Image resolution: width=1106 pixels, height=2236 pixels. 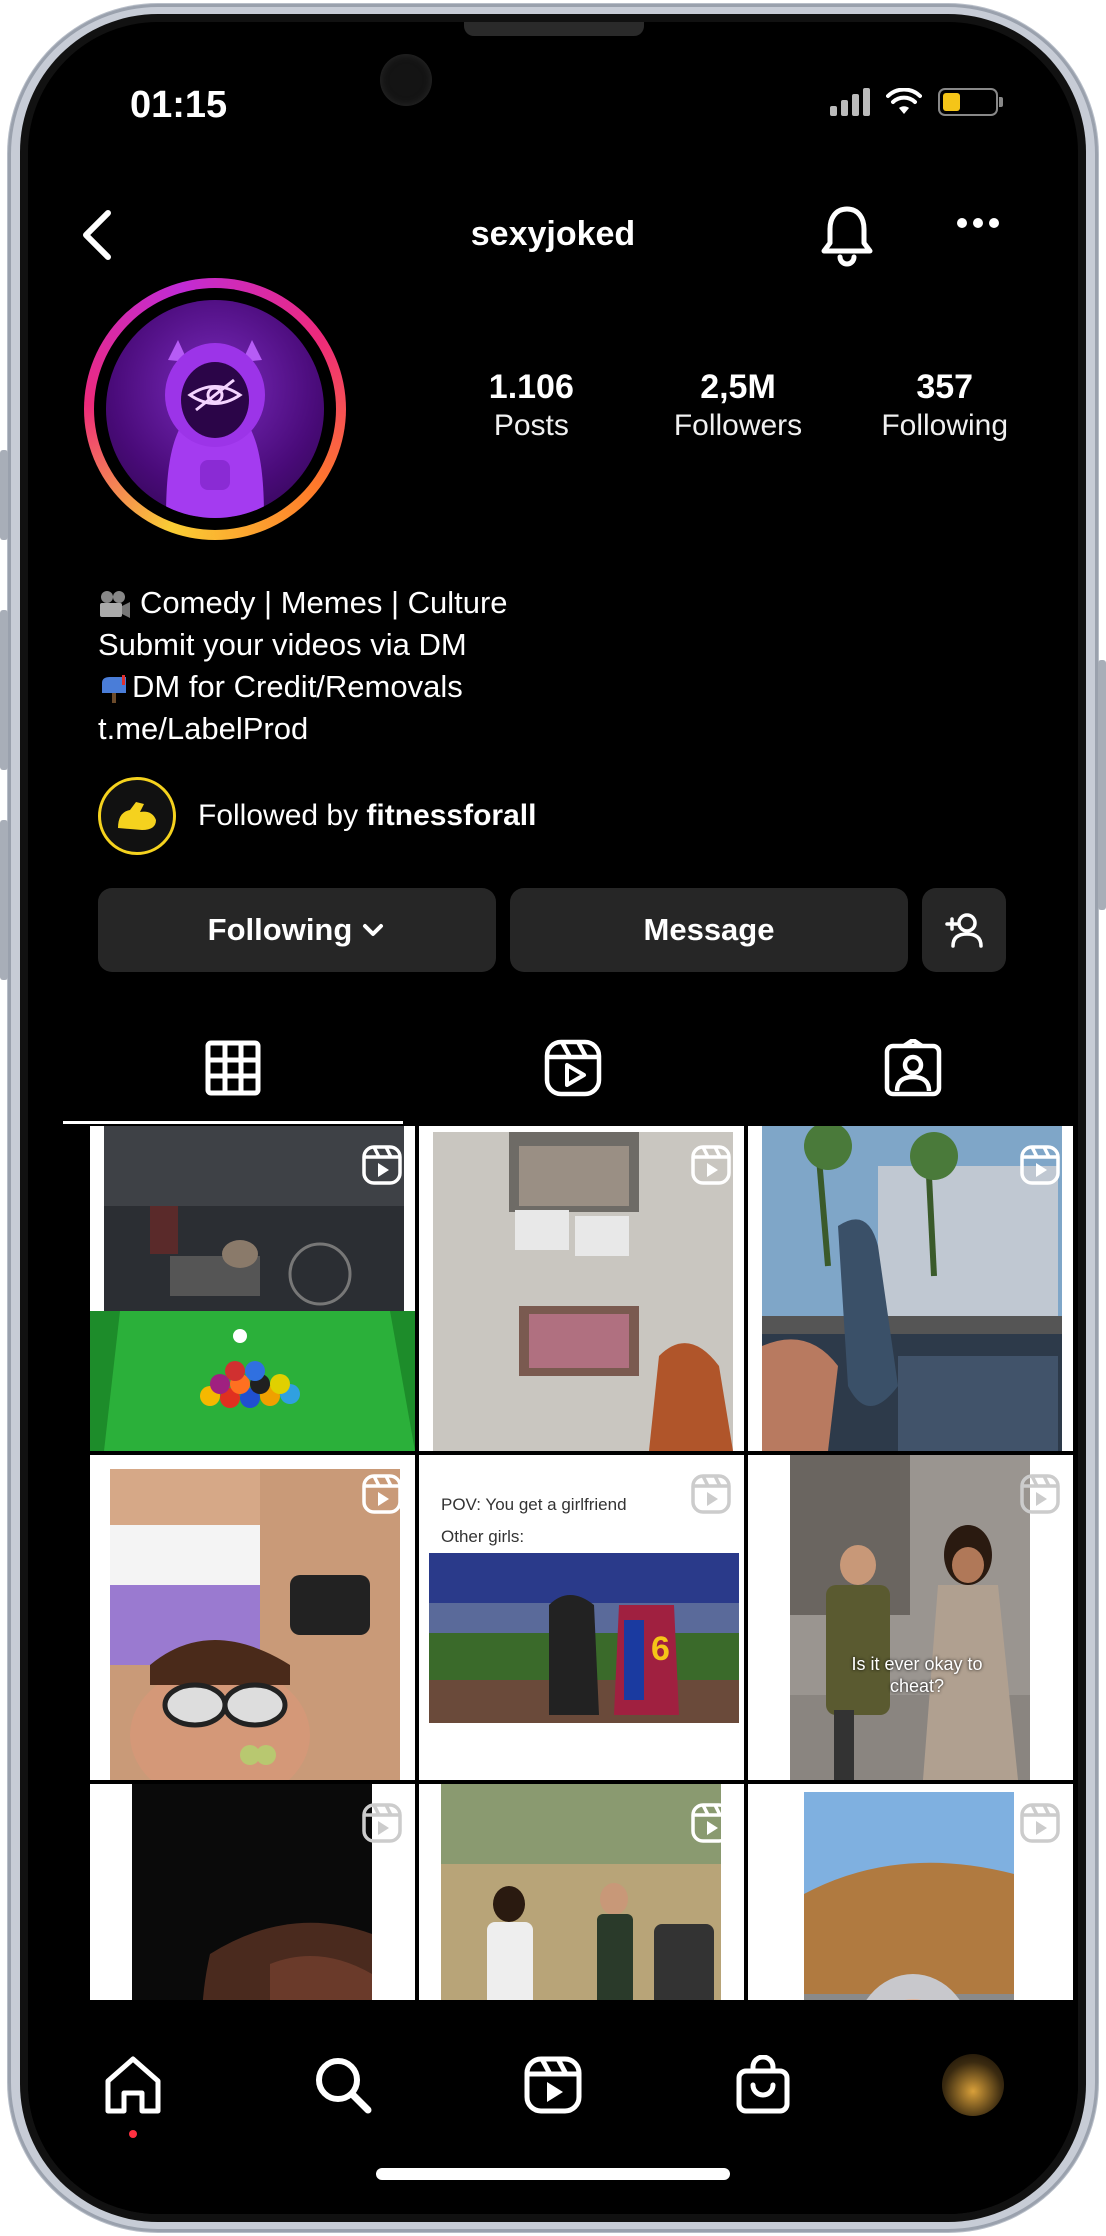 I want to click on bio-text: Comedy | Memes | Culture, so click(x=324, y=602).